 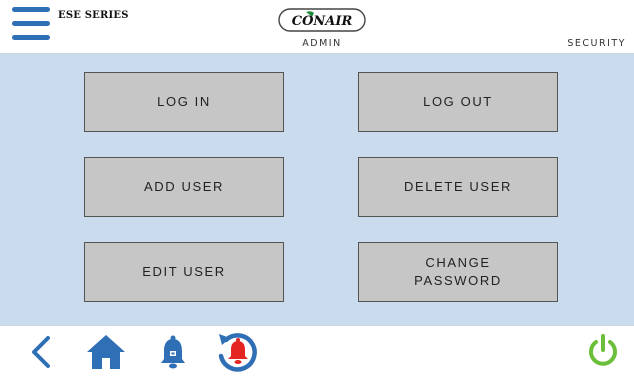 I want to click on edit-user-button: EDIT USER, so click(x=184, y=272).